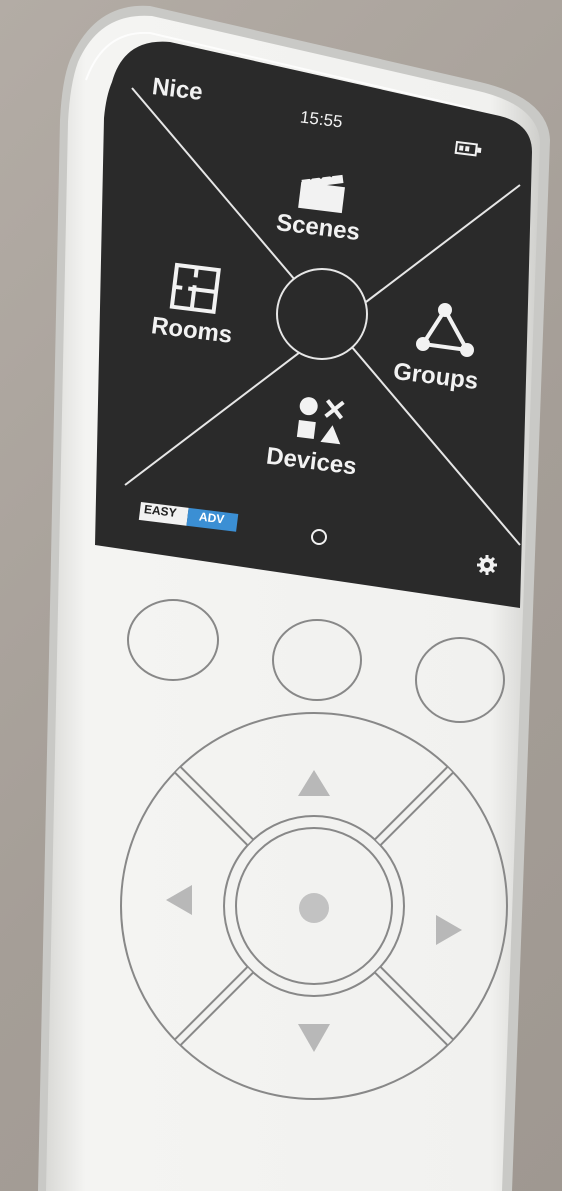 This screenshot has height=1191, width=562. I want to click on mode-adv-label: ADV, so click(211, 518).